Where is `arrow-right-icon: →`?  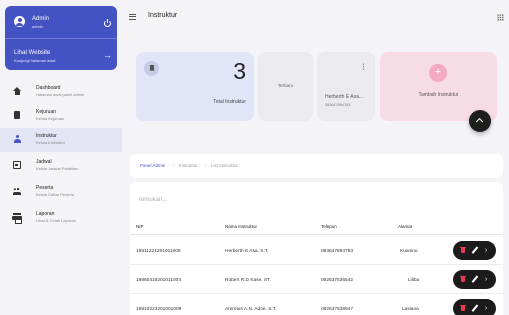
arrow-right-icon: → is located at coordinates (107, 55).